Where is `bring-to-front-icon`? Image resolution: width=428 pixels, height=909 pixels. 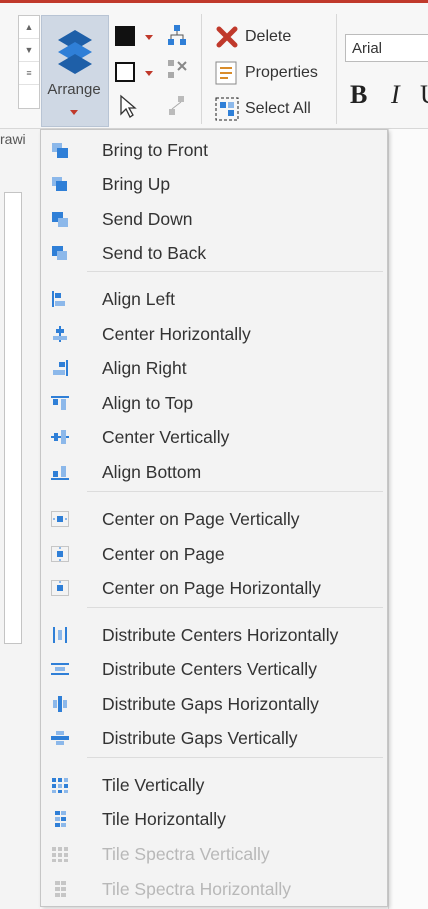 bring-to-front-icon is located at coordinates (60, 150).